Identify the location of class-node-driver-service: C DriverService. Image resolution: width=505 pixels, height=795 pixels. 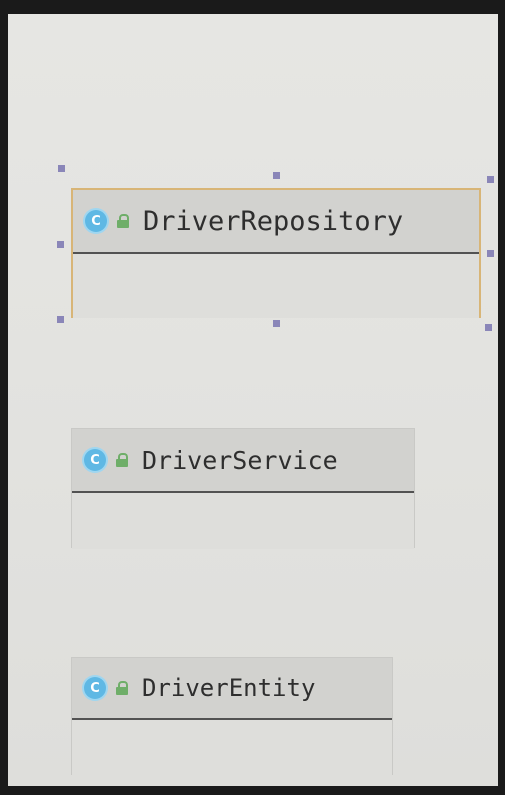
(243, 488).